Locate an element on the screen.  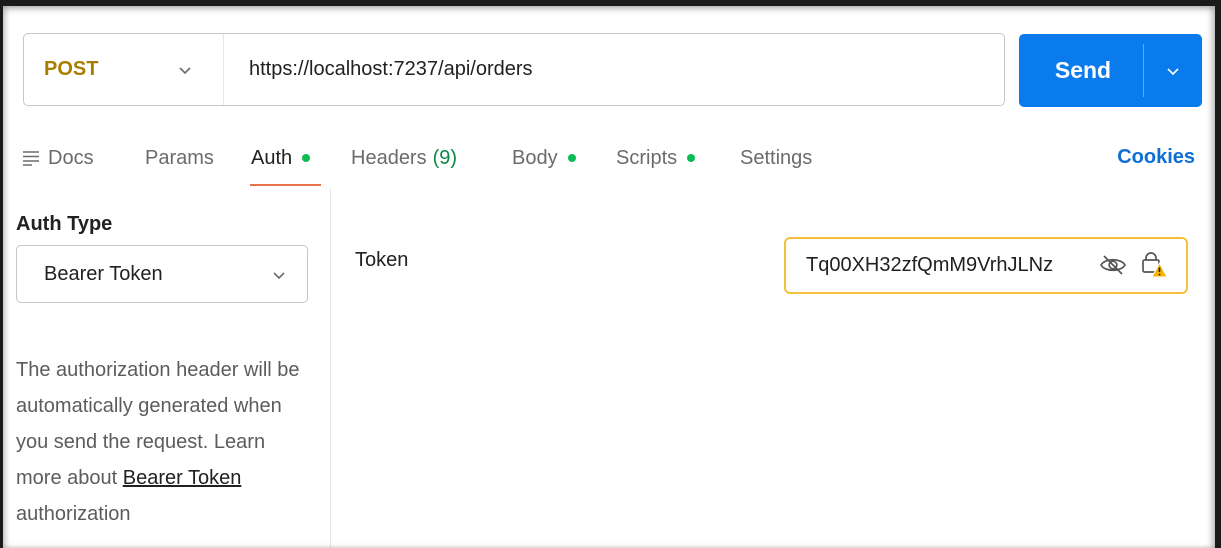
tab-docs: Docs is located at coordinates (58, 158).